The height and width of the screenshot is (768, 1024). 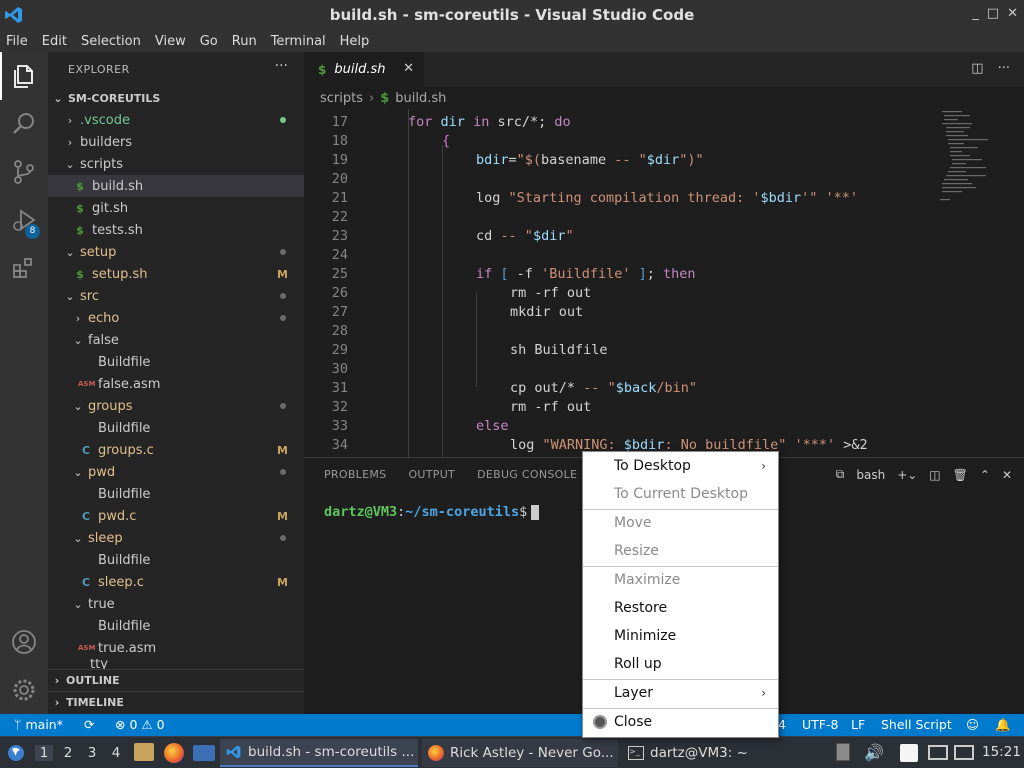 I want to click on menu-terminal: Terminal, so click(x=298, y=41).